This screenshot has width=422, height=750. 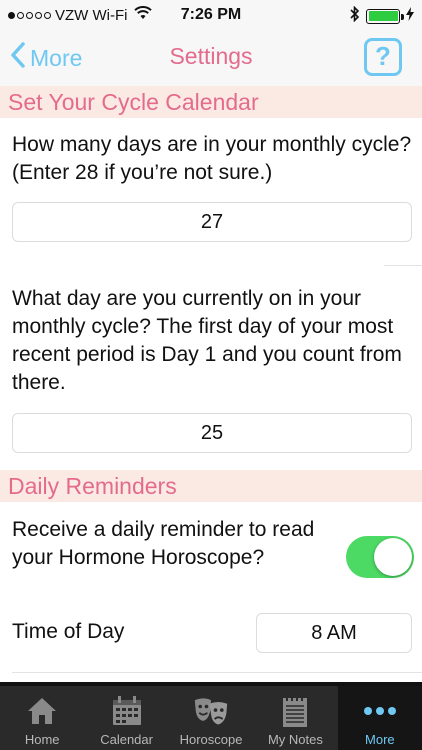 I want to click on tab-label: More, so click(x=380, y=739).